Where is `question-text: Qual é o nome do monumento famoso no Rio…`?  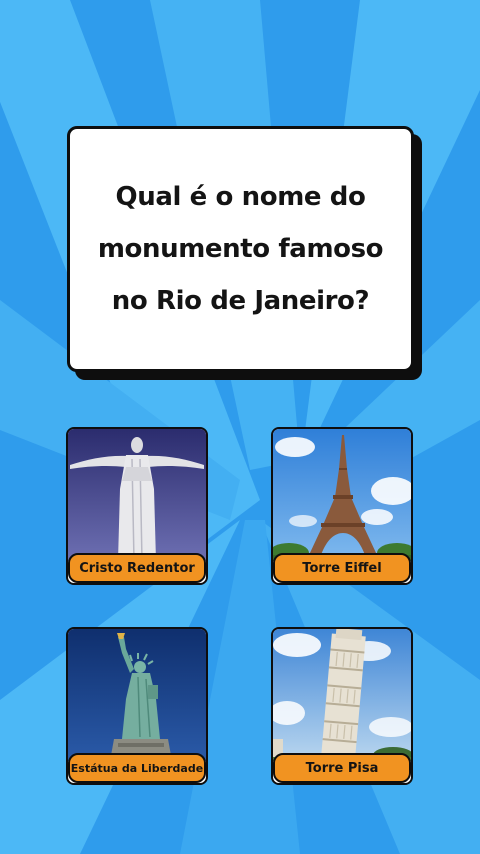 question-text: Qual é o nome do monumento famoso no Rio… is located at coordinates (240, 249).